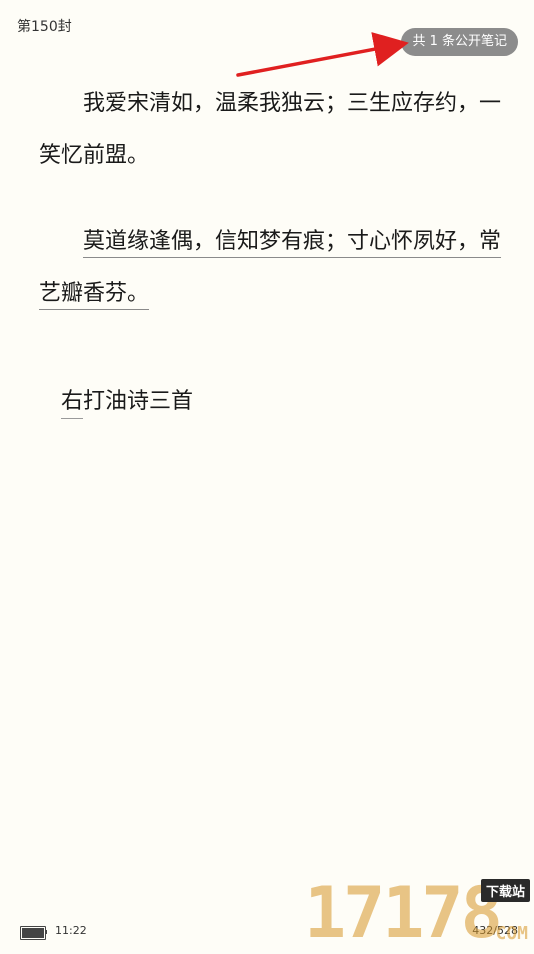  Describe the element at coordinates (33, 933) in the screenshot. I see `battery-icon` at that location.